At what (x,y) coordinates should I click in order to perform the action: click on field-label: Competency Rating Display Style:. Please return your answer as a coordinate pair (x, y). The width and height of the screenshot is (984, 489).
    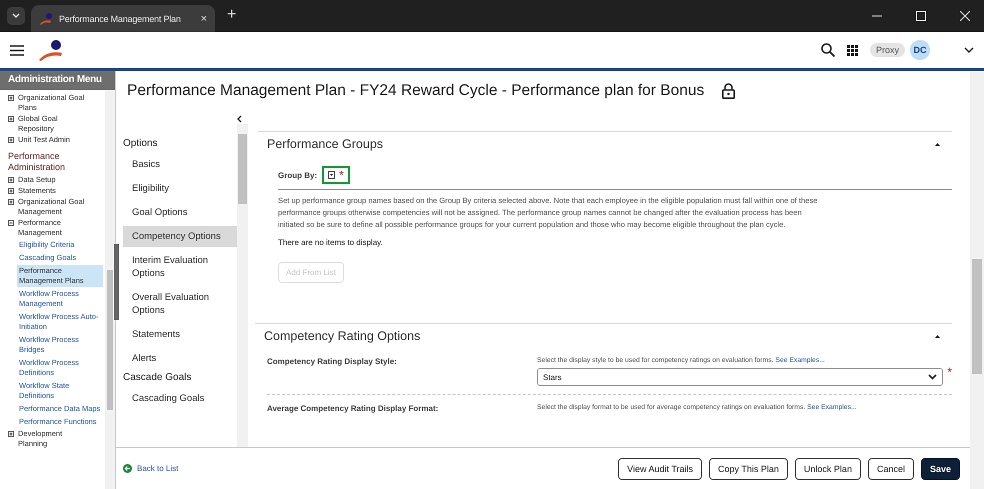
    Looking at the image, I should click on (332, 362).